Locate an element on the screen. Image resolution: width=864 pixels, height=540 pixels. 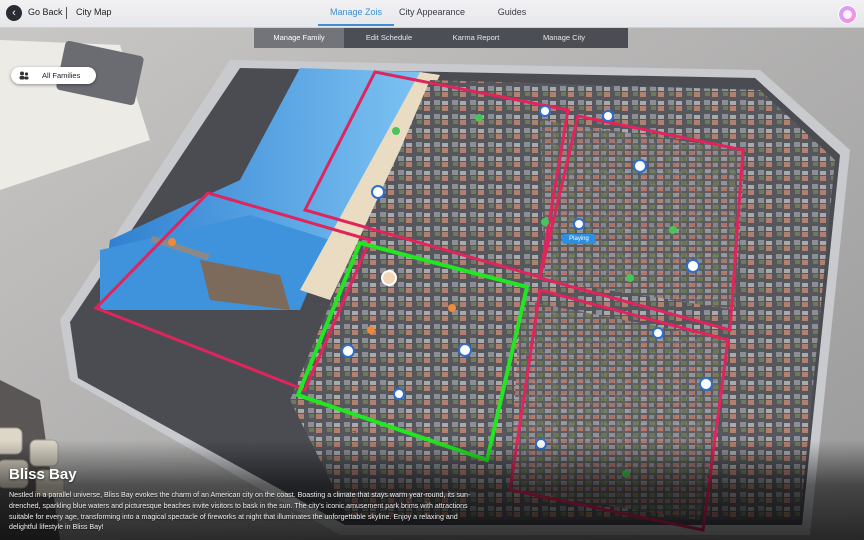
tab-city-appearance: City Appearance is located at coordinates (432, 12).